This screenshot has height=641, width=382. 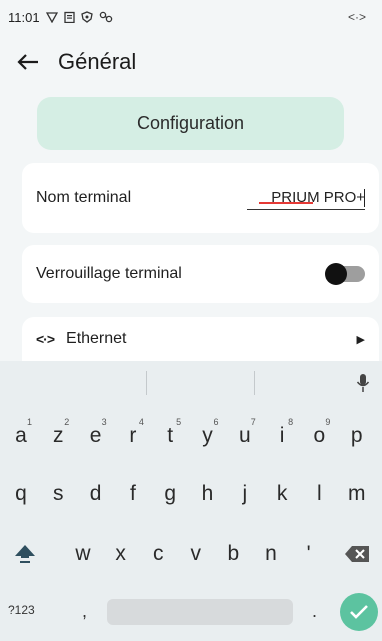 I want to click on key-b: b, so click(x=233, y=554).